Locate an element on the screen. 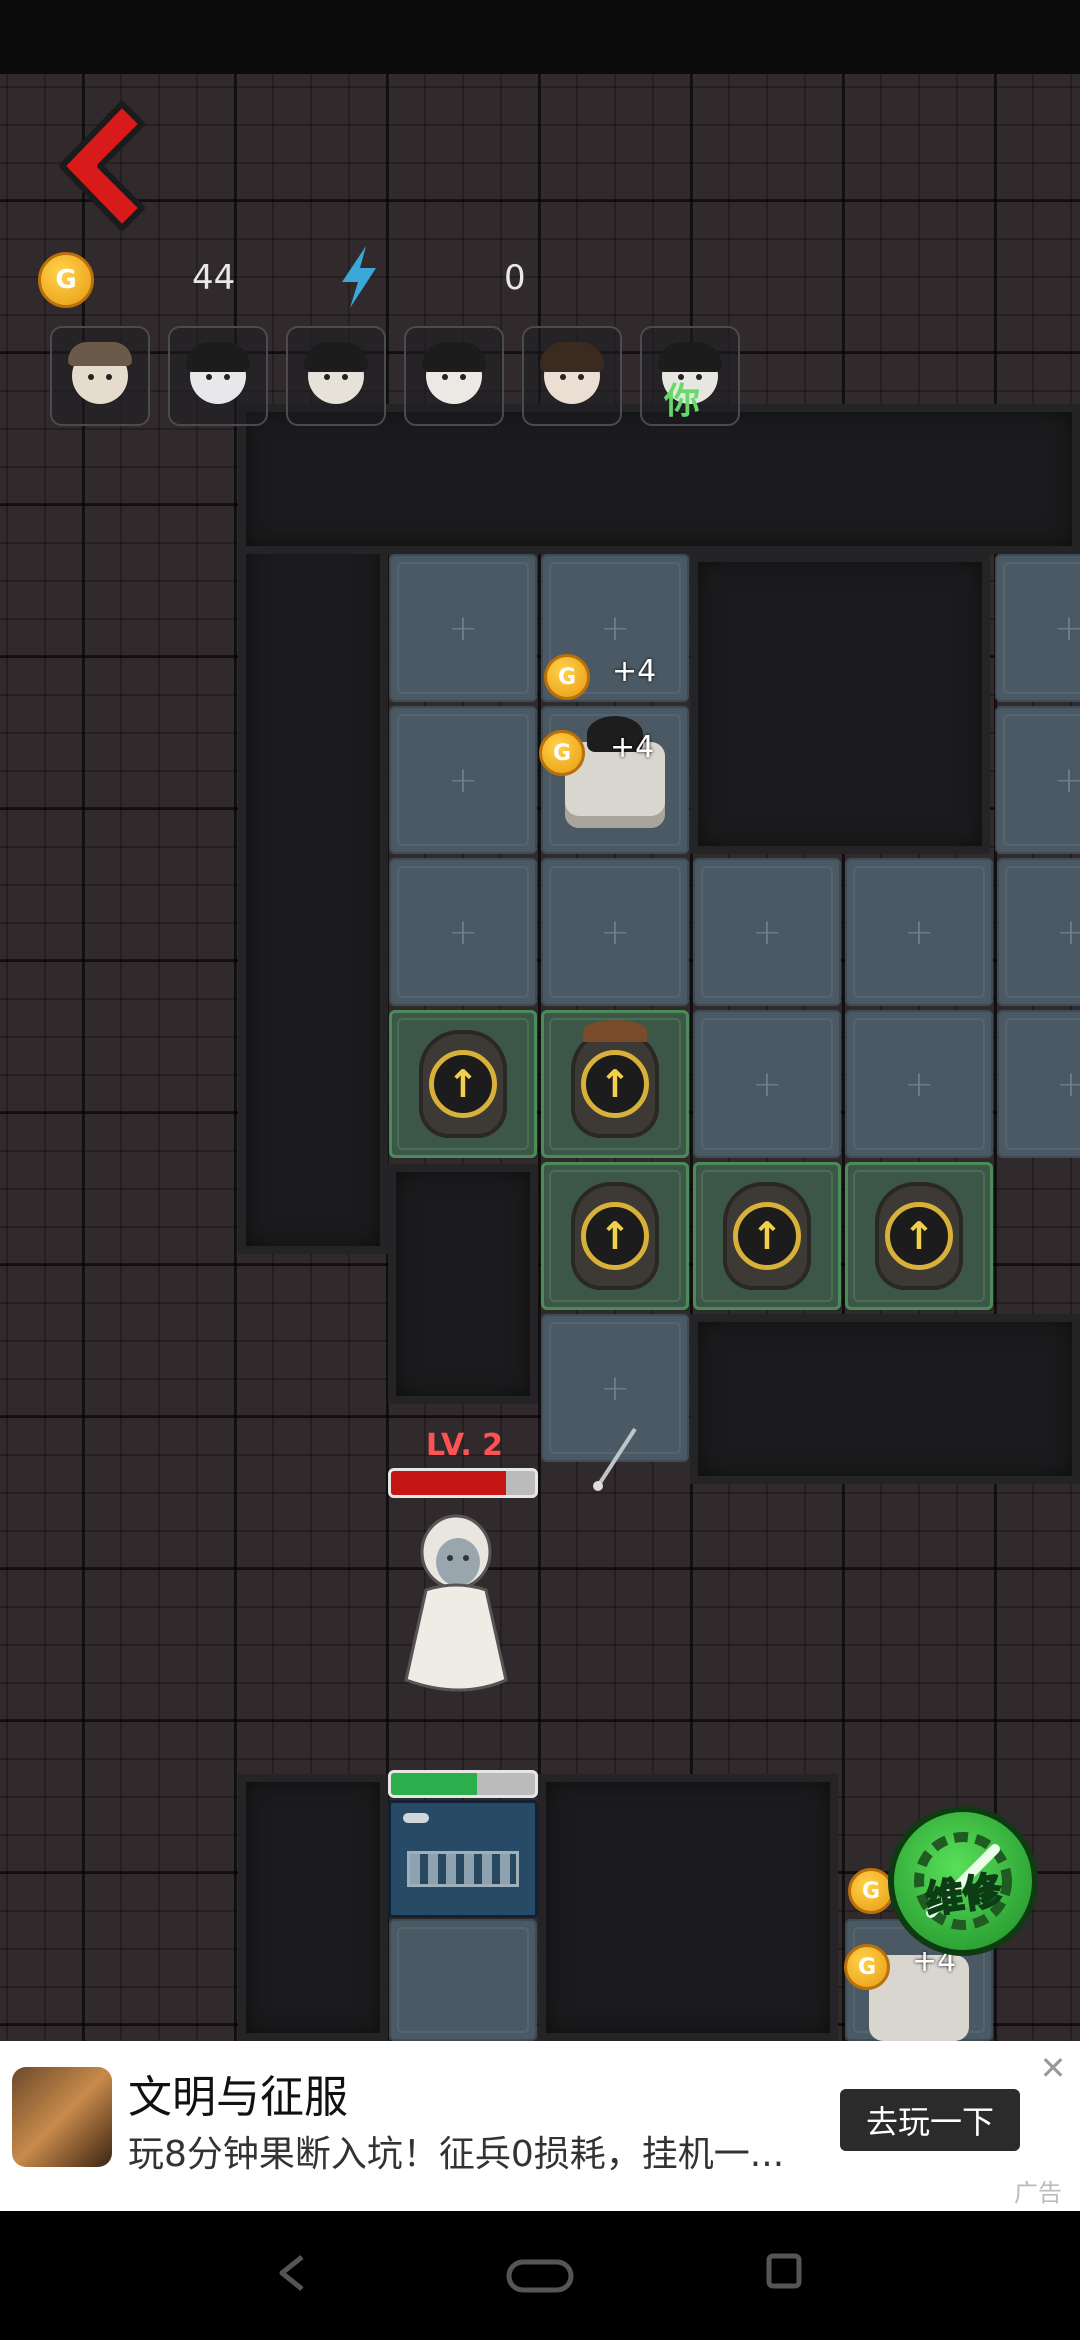  home-nav-icon is located at coordinates (540, 2276).